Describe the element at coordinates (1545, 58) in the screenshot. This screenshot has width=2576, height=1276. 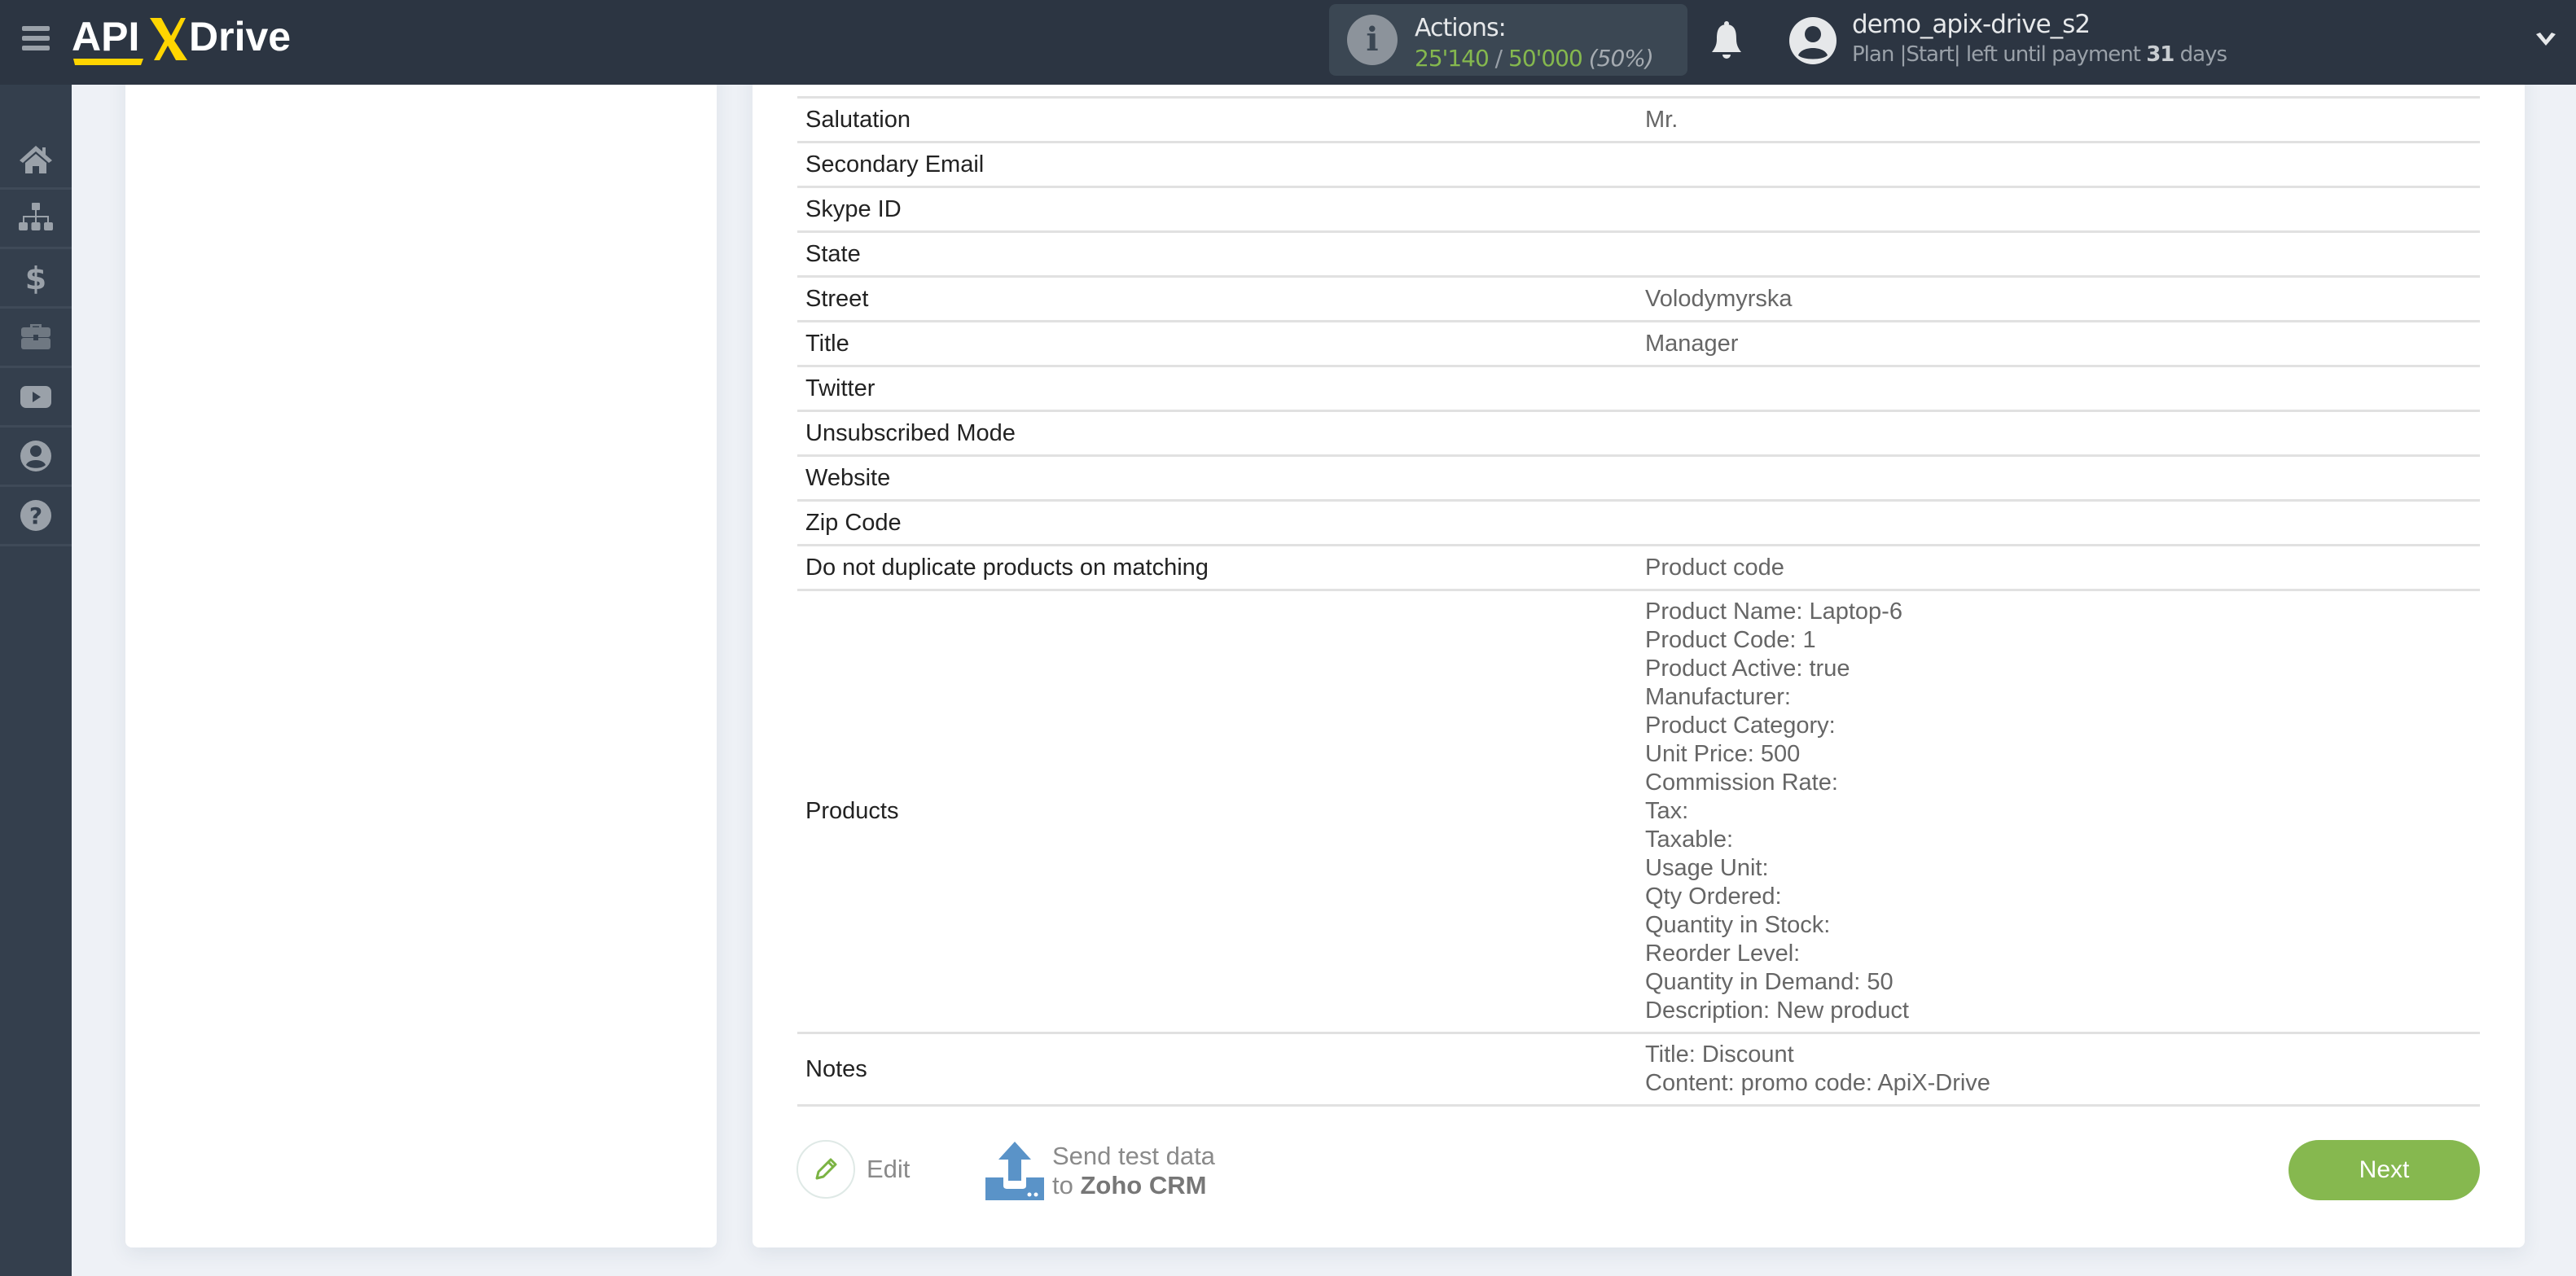
I see `actions-total: 50'000` at that location.